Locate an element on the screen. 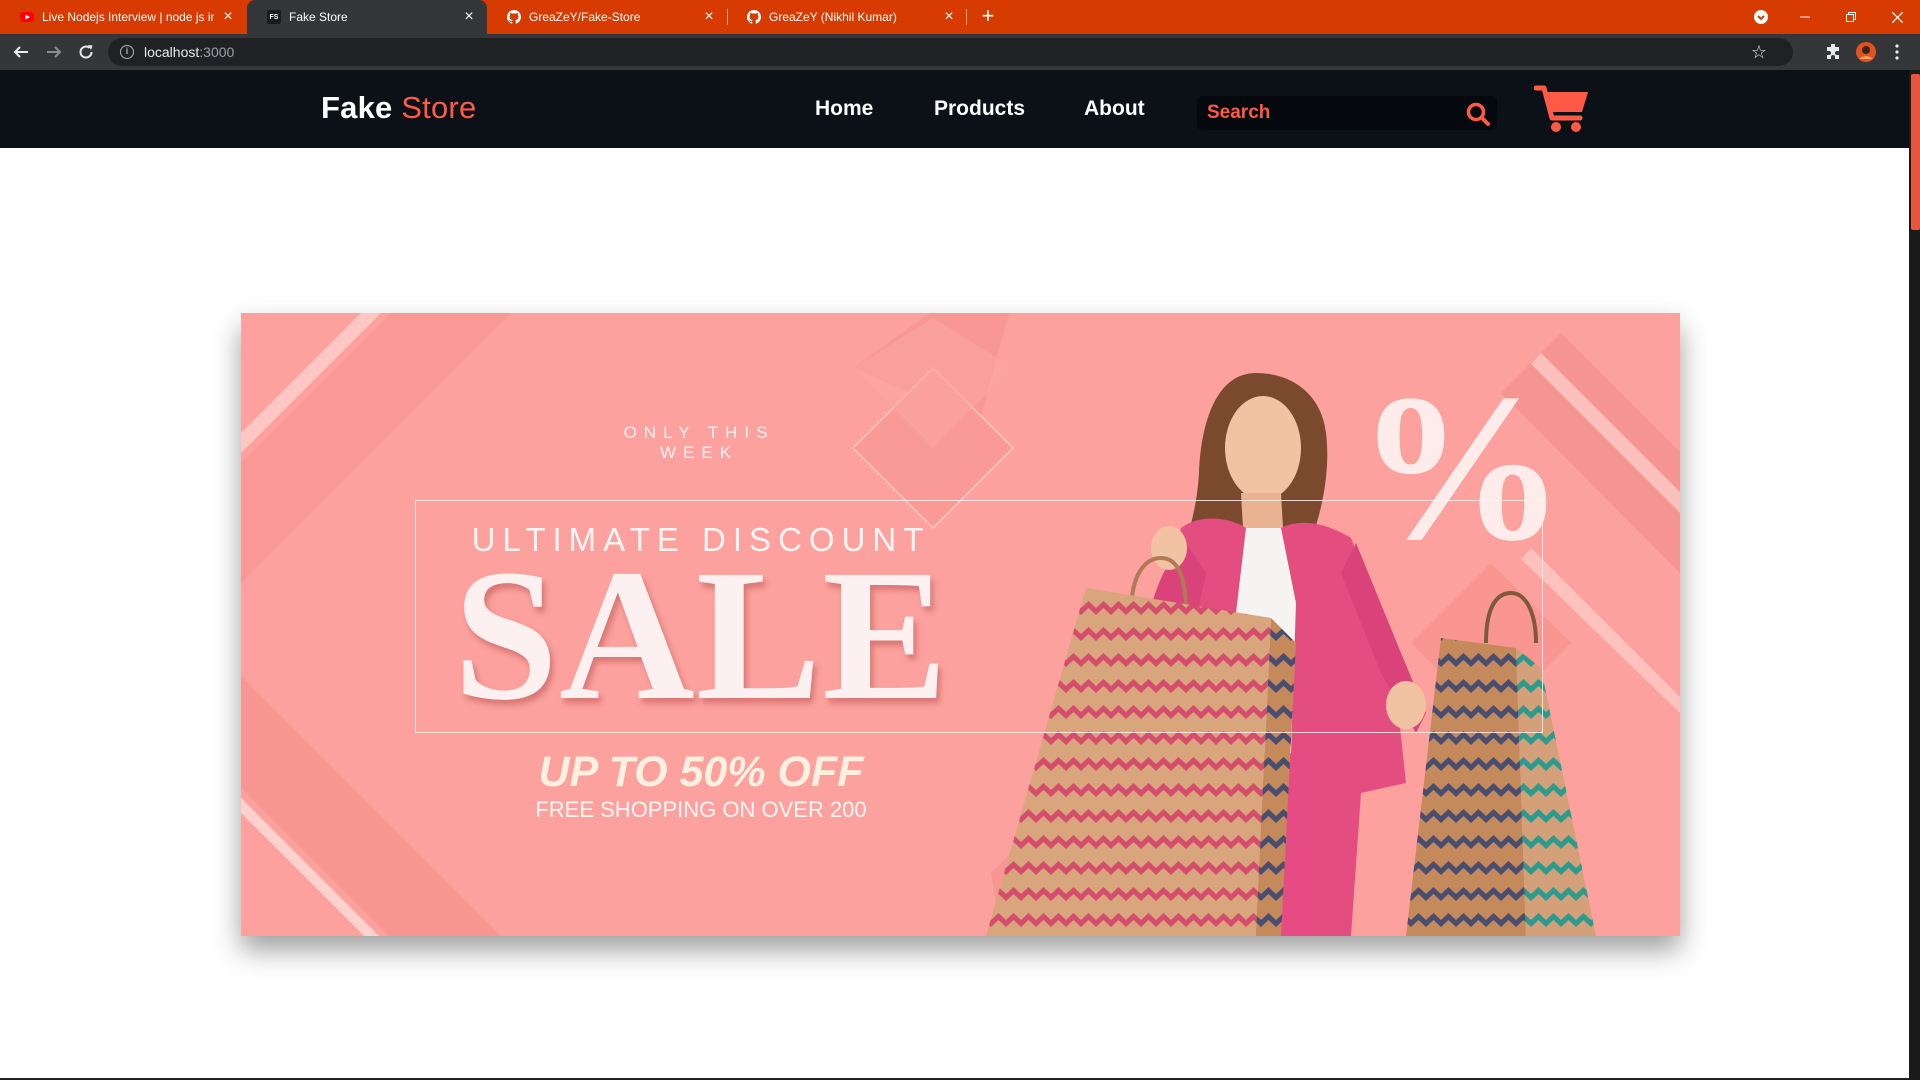 The image size is (1920, 1080). tab-title: GreaZeY/Fake-Store is located at coordinates (585, 17).